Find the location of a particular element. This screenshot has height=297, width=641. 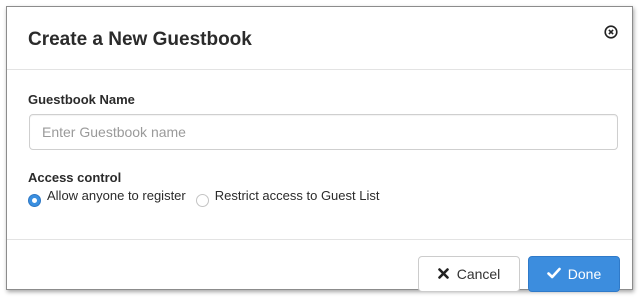

radio-allow-anyone is located at coordinates (34, 200).